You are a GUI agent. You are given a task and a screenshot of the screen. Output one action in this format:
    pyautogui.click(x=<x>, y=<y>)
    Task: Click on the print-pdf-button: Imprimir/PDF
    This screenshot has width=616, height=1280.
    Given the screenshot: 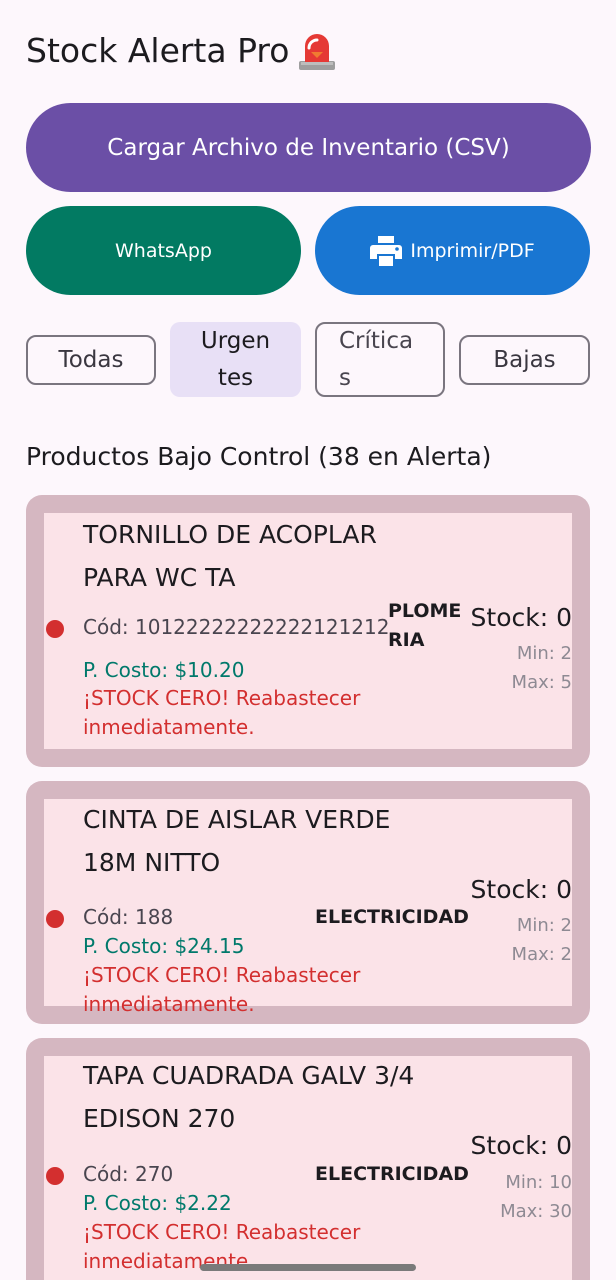 What is the action you would take?
    pyautogui.click(x=452, y=250)
    